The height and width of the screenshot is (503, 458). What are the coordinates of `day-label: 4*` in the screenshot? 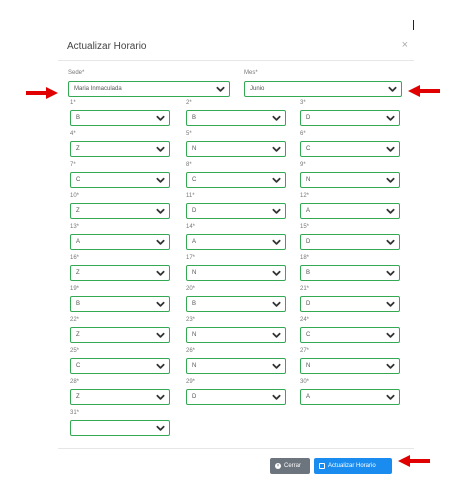 It's located at (73, 134).